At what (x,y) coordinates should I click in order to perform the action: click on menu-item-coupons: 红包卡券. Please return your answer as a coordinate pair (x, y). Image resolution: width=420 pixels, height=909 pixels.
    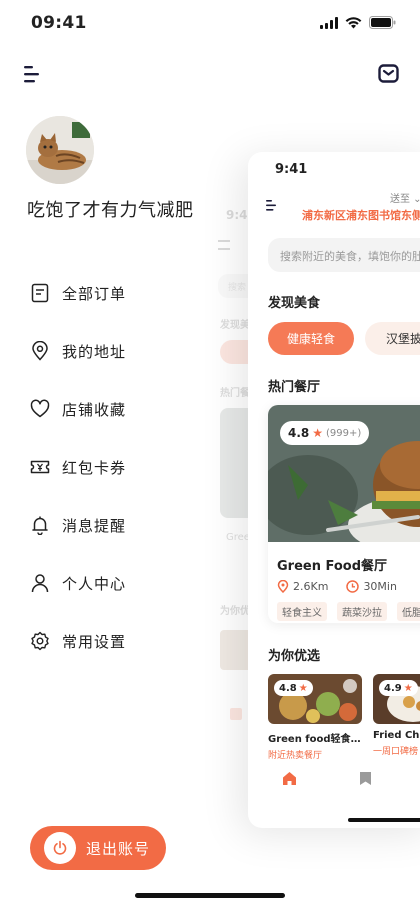
    Looking at the image, I should click on (78, 467).